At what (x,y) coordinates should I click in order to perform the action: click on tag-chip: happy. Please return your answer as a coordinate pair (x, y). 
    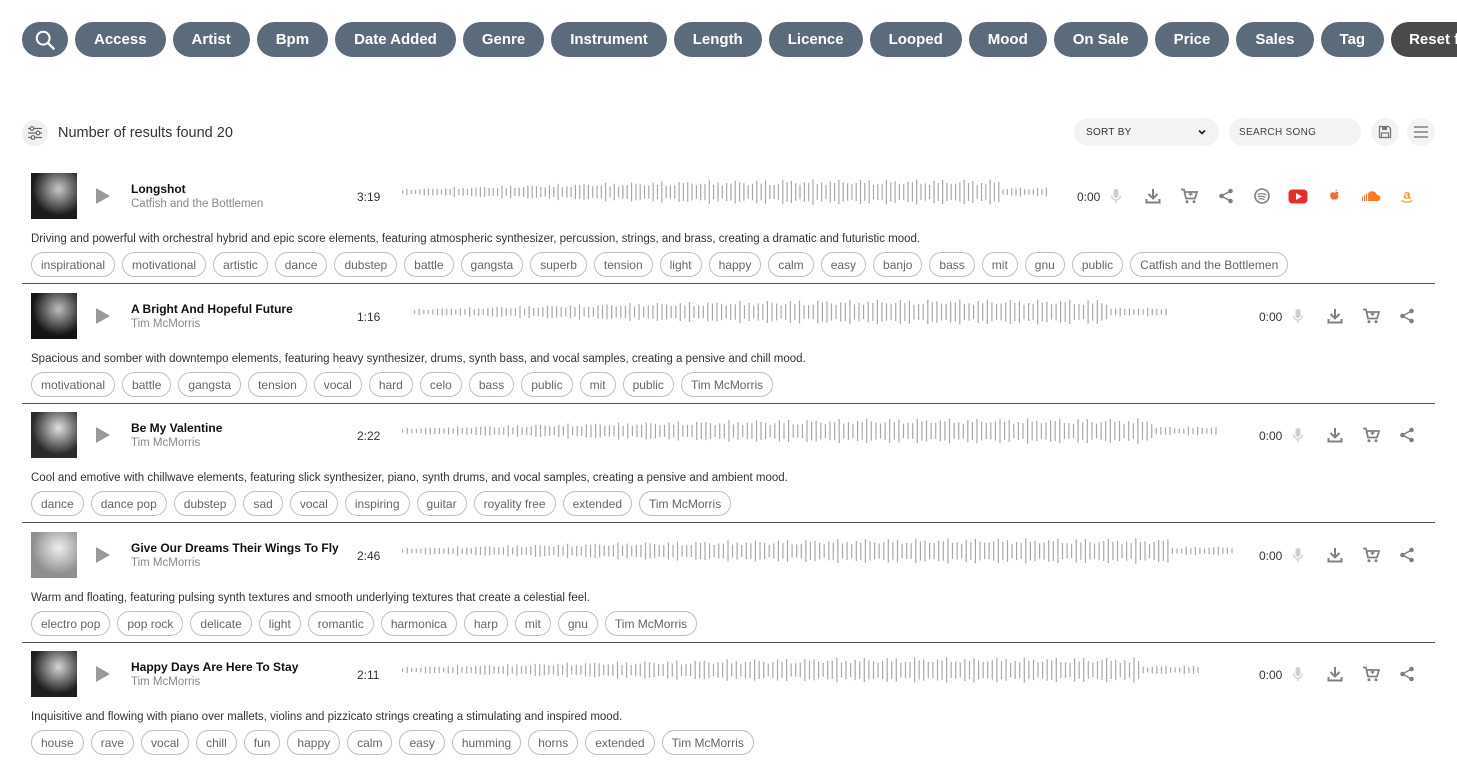
    Looking at the image, I should click on (314, 742).